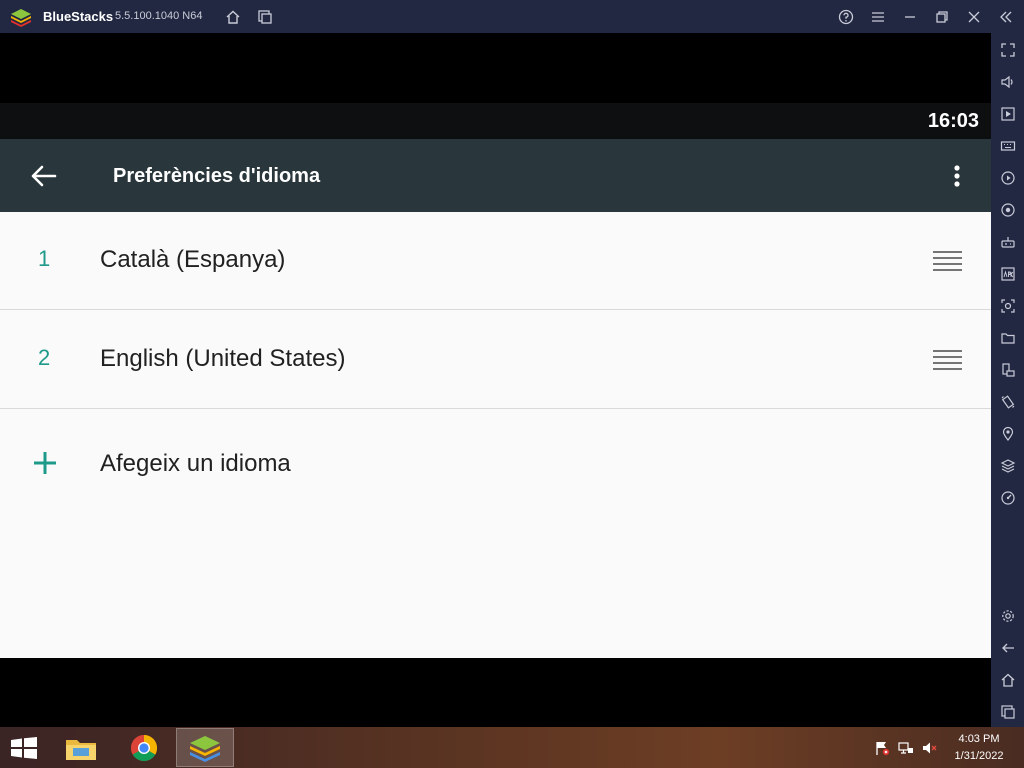  I want to click on android-status-bar: 16:03, so click(495, 121).